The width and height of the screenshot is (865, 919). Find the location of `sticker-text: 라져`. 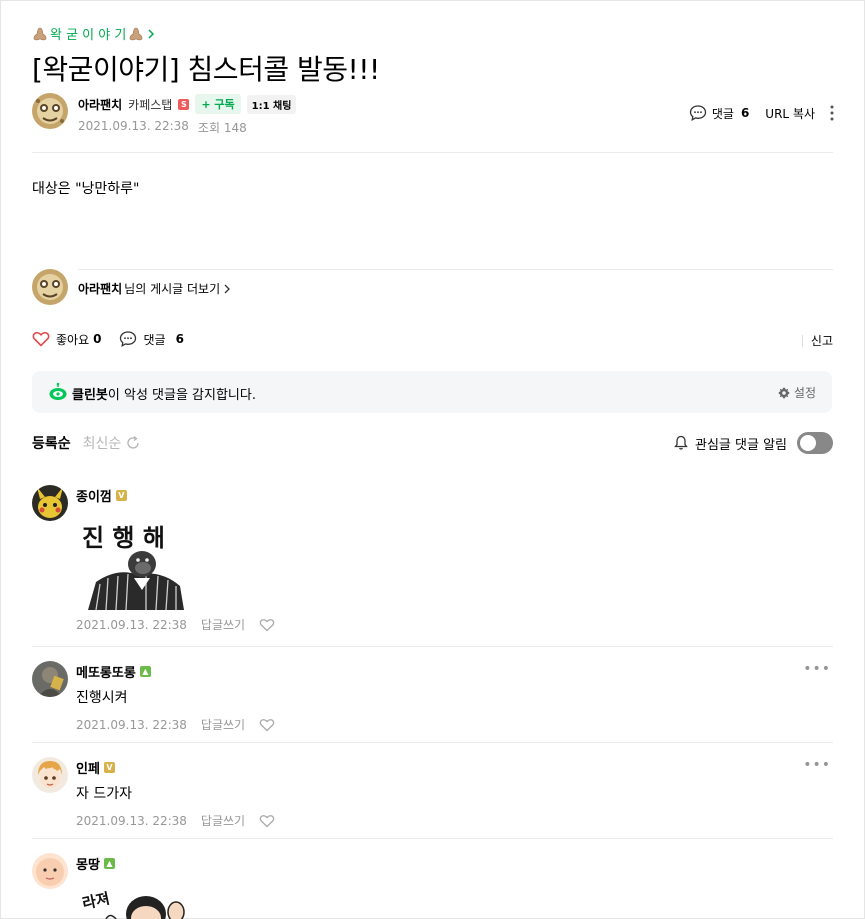

sticker-text: 라져 is located at coordinates (96, 900).